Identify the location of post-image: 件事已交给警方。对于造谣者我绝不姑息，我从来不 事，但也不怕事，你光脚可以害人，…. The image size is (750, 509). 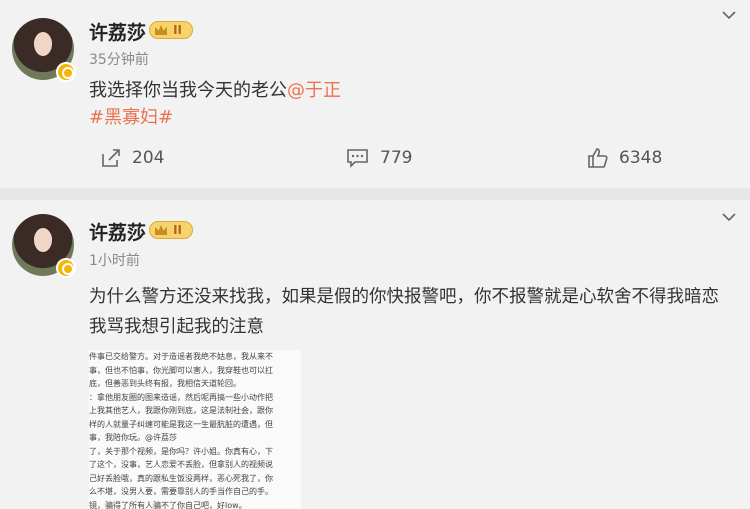
(195, 429).